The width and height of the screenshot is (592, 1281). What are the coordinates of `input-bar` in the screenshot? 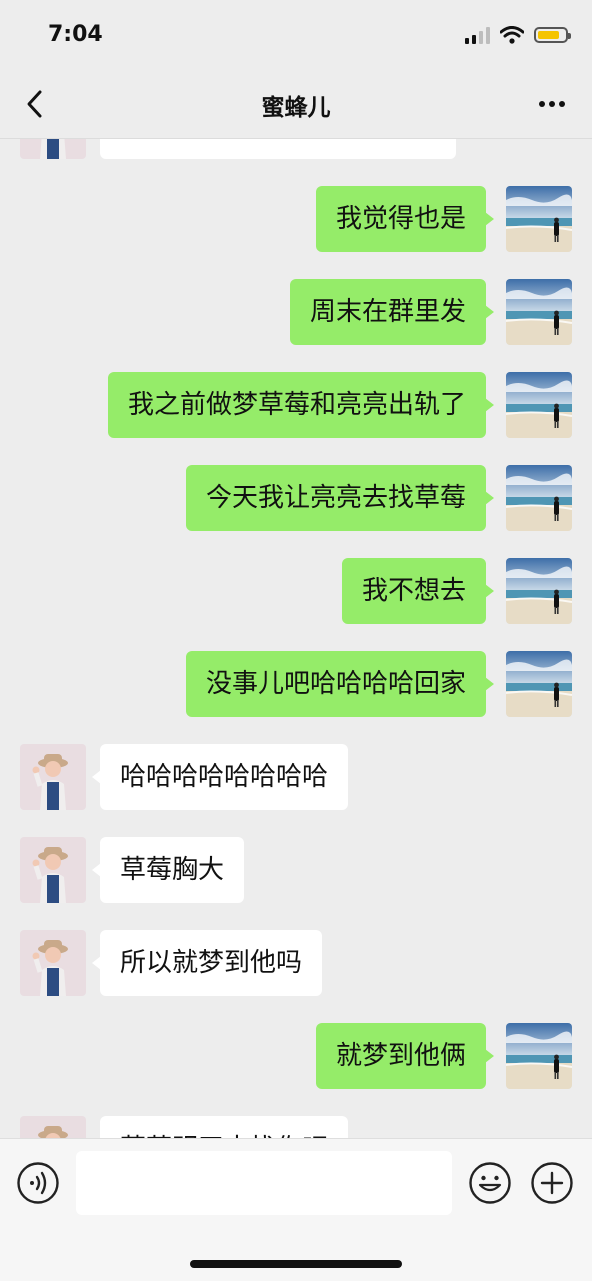 It's located at (296, 1209).